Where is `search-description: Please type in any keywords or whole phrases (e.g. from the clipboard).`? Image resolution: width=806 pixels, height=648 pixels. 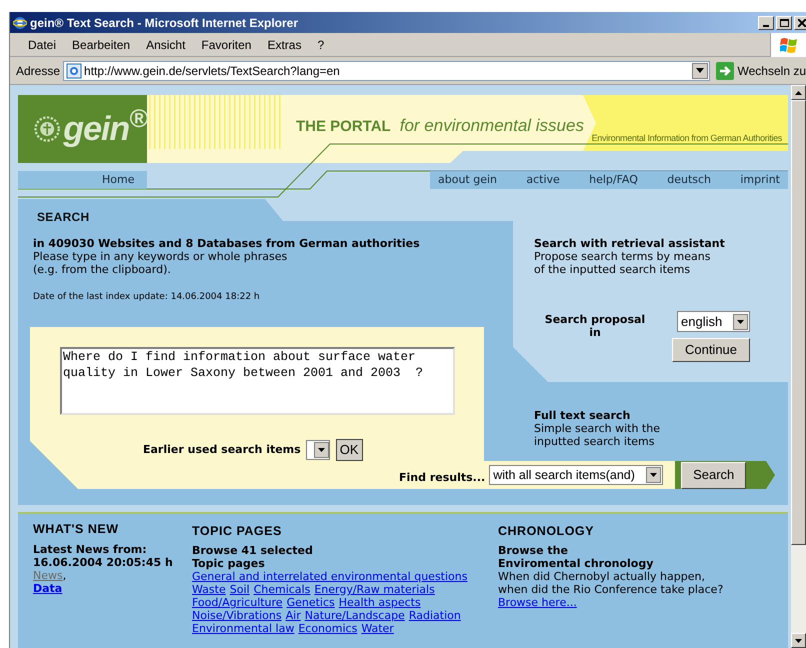
search-description: Please type in any keywords or whole phrases (e.g. from the clipboard). is located at coordinates (160, 263).